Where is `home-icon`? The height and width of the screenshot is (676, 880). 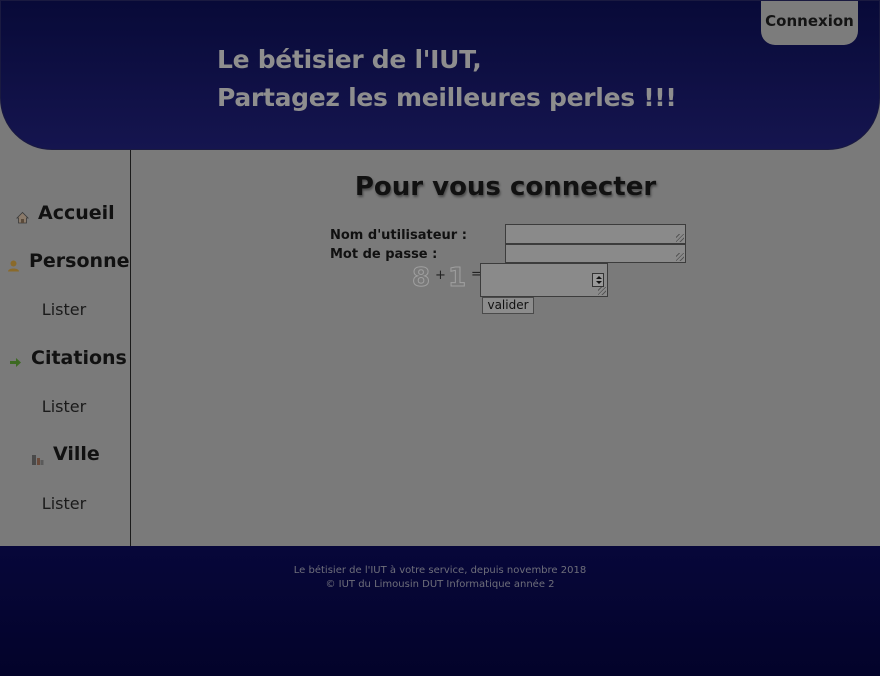
home-icon is located at coordinates (22, 215).